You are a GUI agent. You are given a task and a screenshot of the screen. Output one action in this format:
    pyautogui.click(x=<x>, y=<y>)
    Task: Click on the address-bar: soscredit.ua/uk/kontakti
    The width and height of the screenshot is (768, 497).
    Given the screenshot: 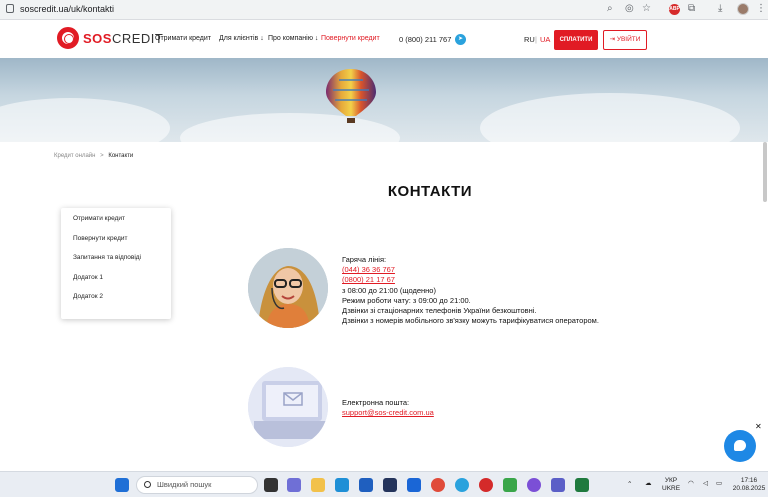 What is the action you would take?
    pyautogui.click(x=67, y=9)
    